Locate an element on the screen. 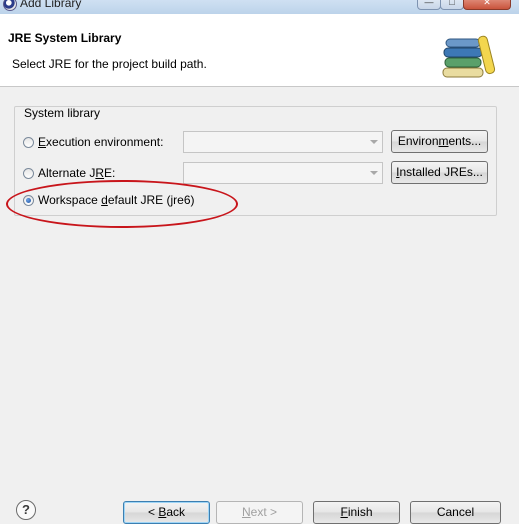 This screenshot has width=519, height=524. mnemonic: F is located at coordinates (344, 512).